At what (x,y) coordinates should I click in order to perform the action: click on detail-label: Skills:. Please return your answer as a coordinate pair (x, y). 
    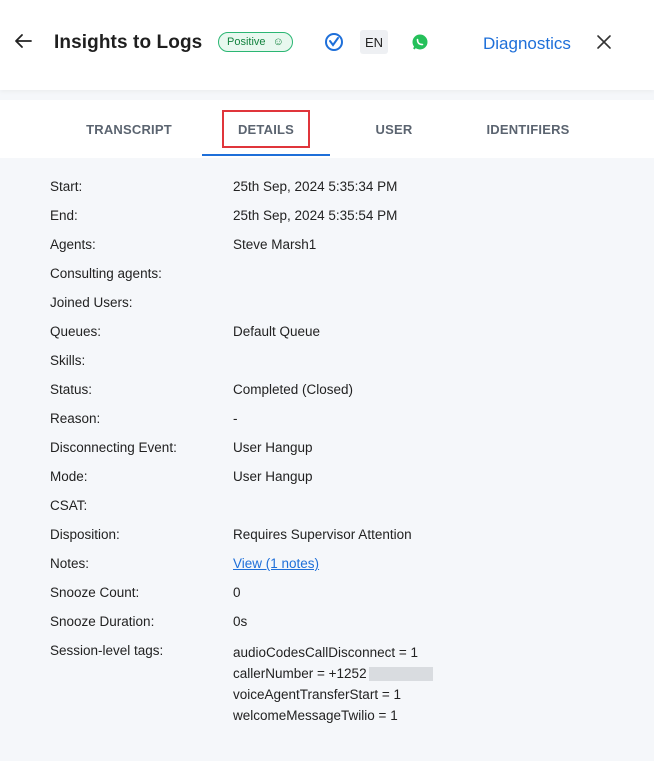
    Looking at the image, I should click on (68, 360).